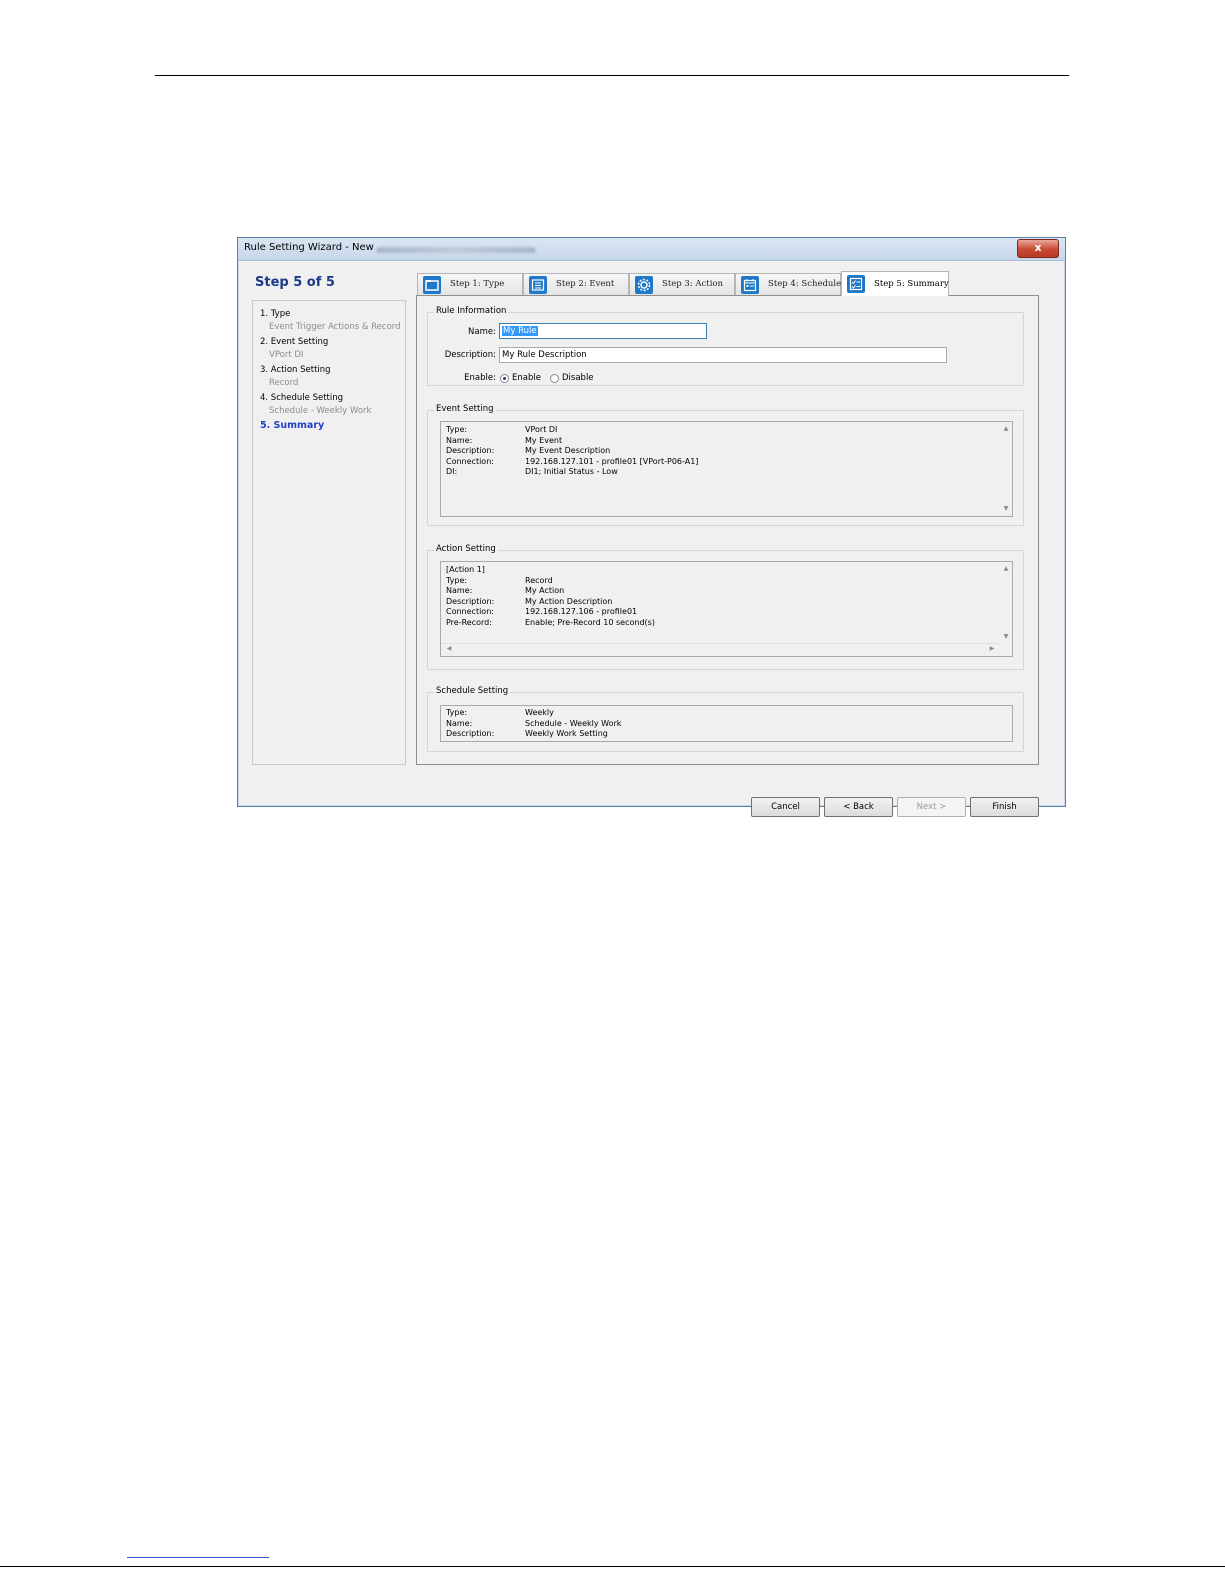 This screenshot has height=1585, width=1225. Describe the element at coordinates (612, 75) in the screenshot. I see `page-header-rule` at that location.